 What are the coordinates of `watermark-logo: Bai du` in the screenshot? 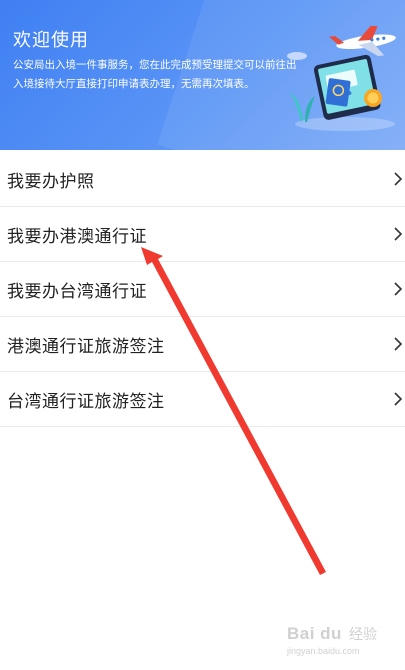 It's located at (314, 633).